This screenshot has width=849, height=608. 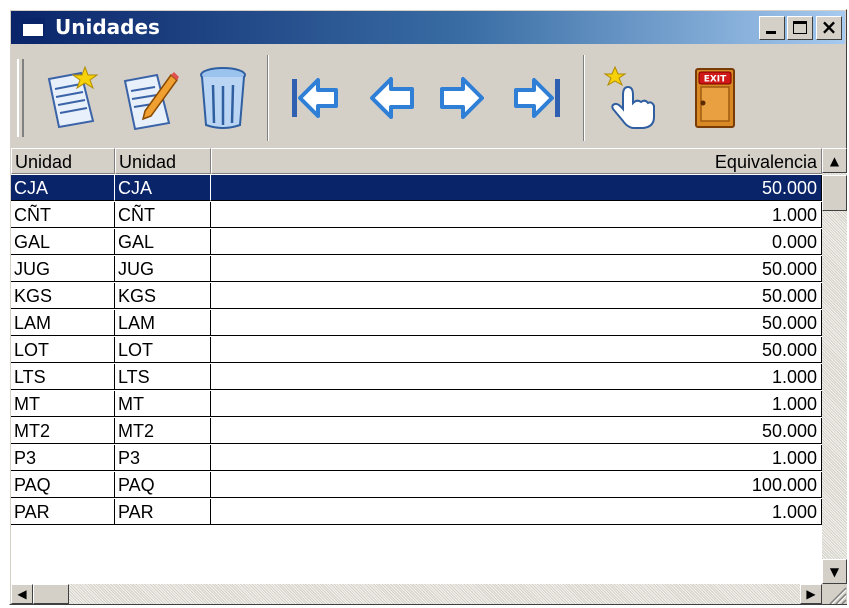 I want to click on close-icon: ×, so click(x=829, y=27).